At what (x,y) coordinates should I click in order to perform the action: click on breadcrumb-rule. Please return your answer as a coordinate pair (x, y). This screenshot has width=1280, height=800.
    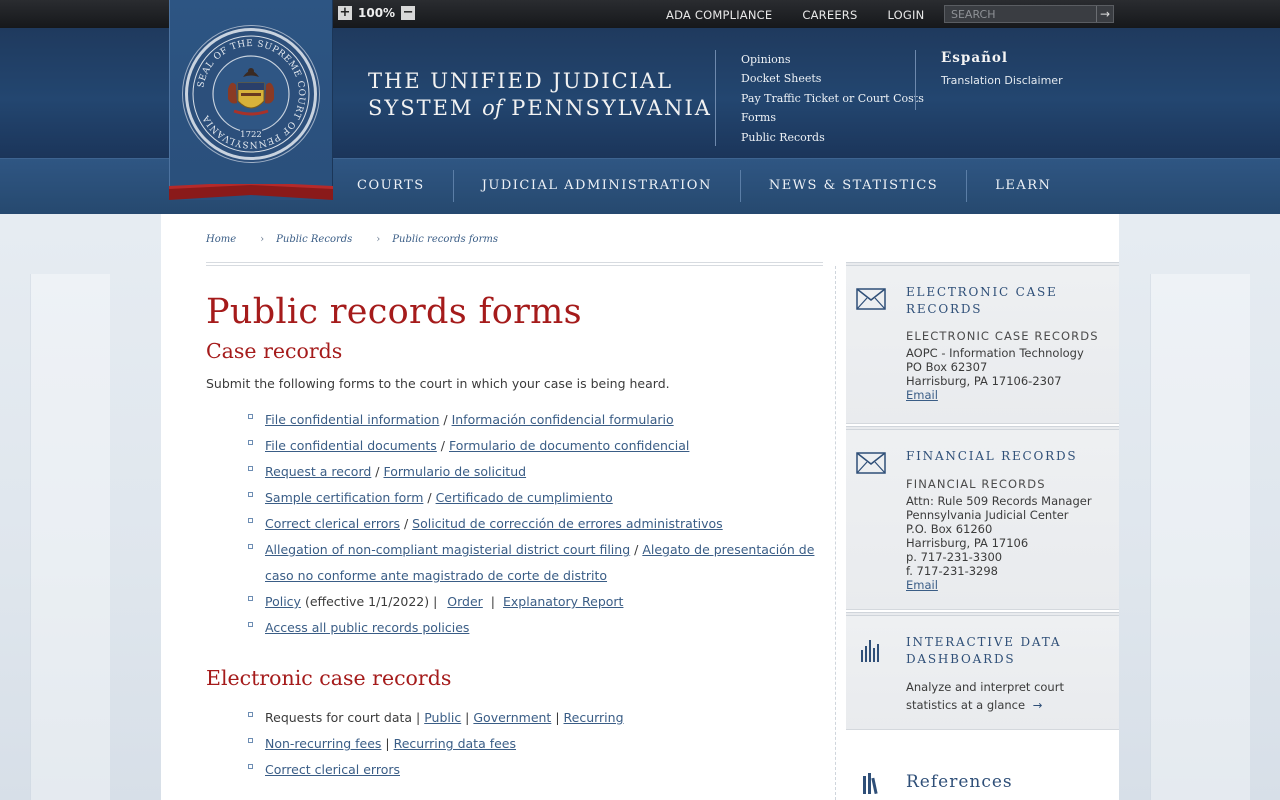
    Looking at the image, I should click on (514, 264).